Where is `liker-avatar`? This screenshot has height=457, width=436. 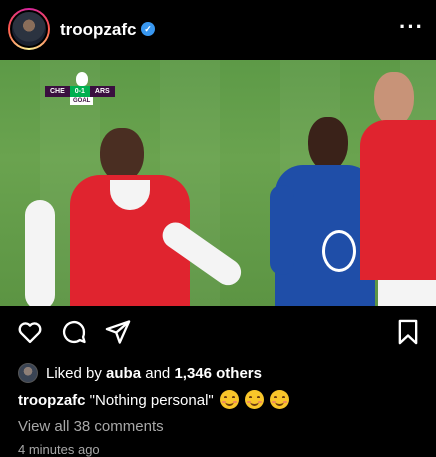
liker-avatar is located at coordinates (28, 373).